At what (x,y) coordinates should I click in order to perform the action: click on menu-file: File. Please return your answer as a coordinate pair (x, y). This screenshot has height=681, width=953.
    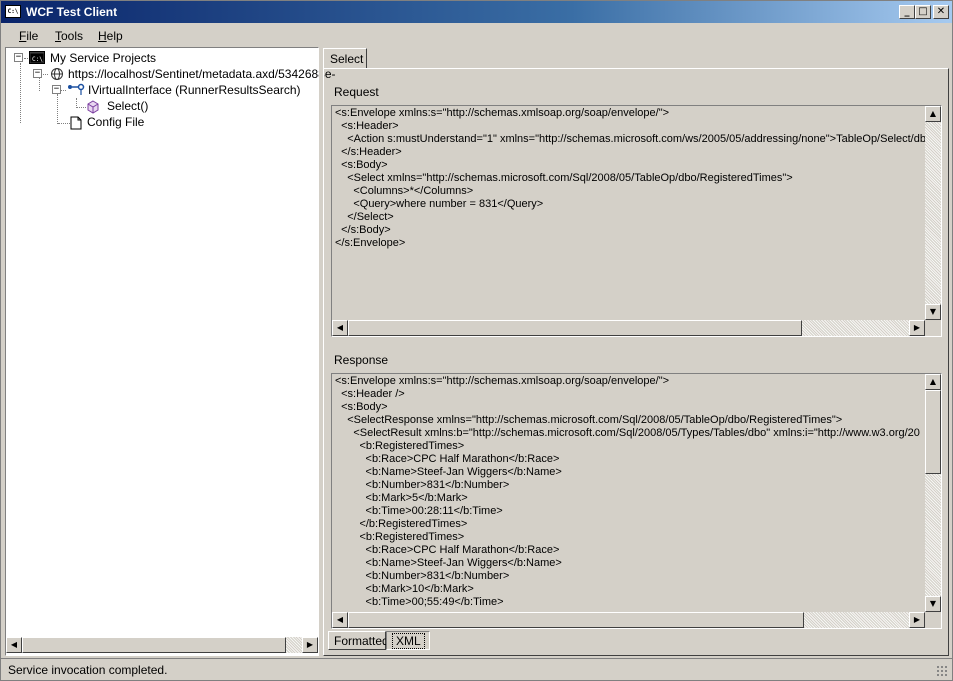
    Looking at the image, I should click on (28, 36).